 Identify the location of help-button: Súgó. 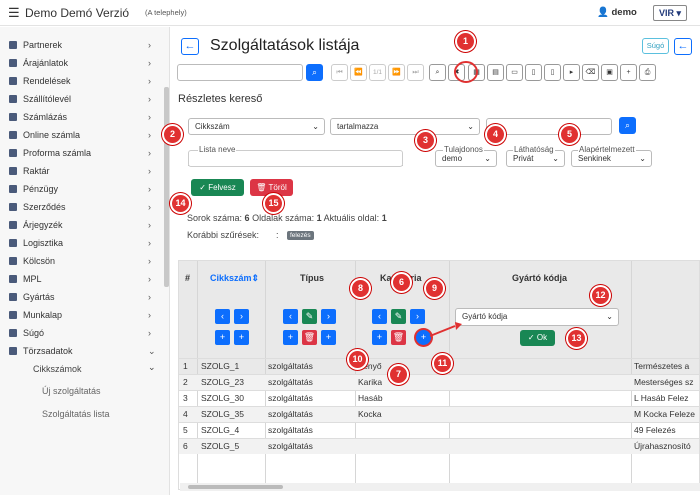
(655, 46).